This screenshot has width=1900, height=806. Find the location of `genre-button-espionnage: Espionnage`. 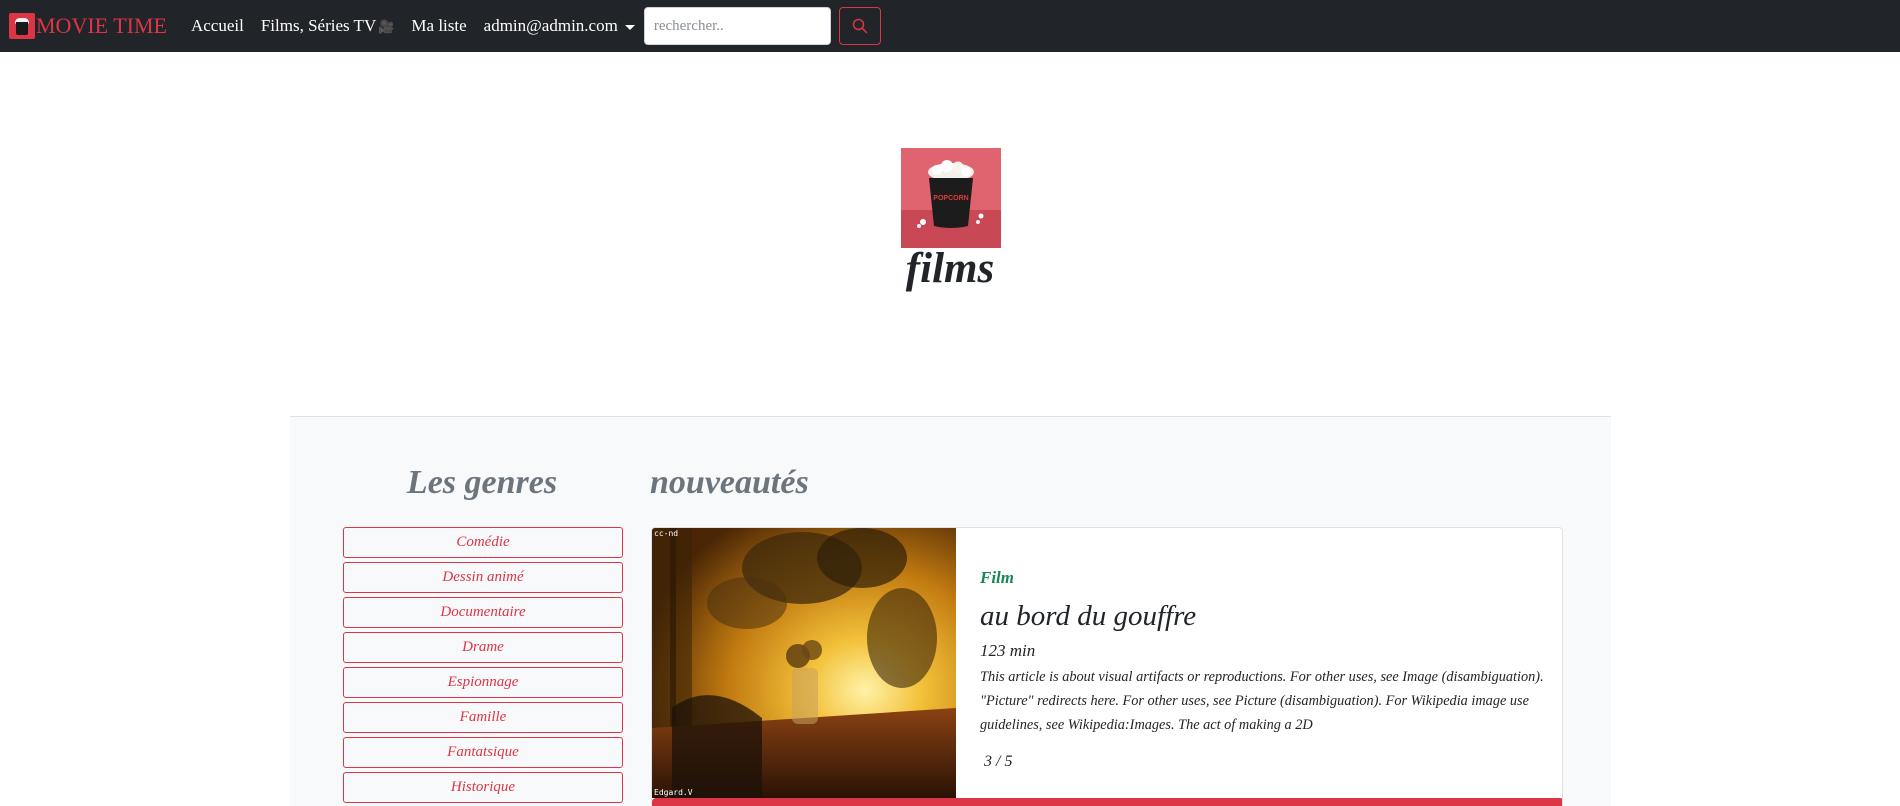

genre-button-espionnage: Espionnage is located at coordinates (483, 682).